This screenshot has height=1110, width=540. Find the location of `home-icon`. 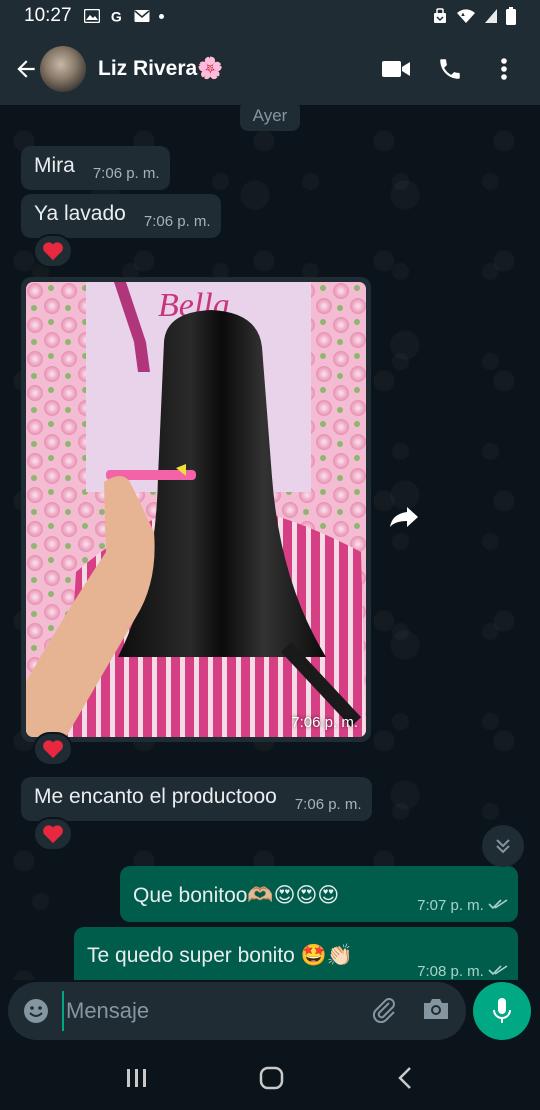

home-icon is located at coordinates (271, 1077).